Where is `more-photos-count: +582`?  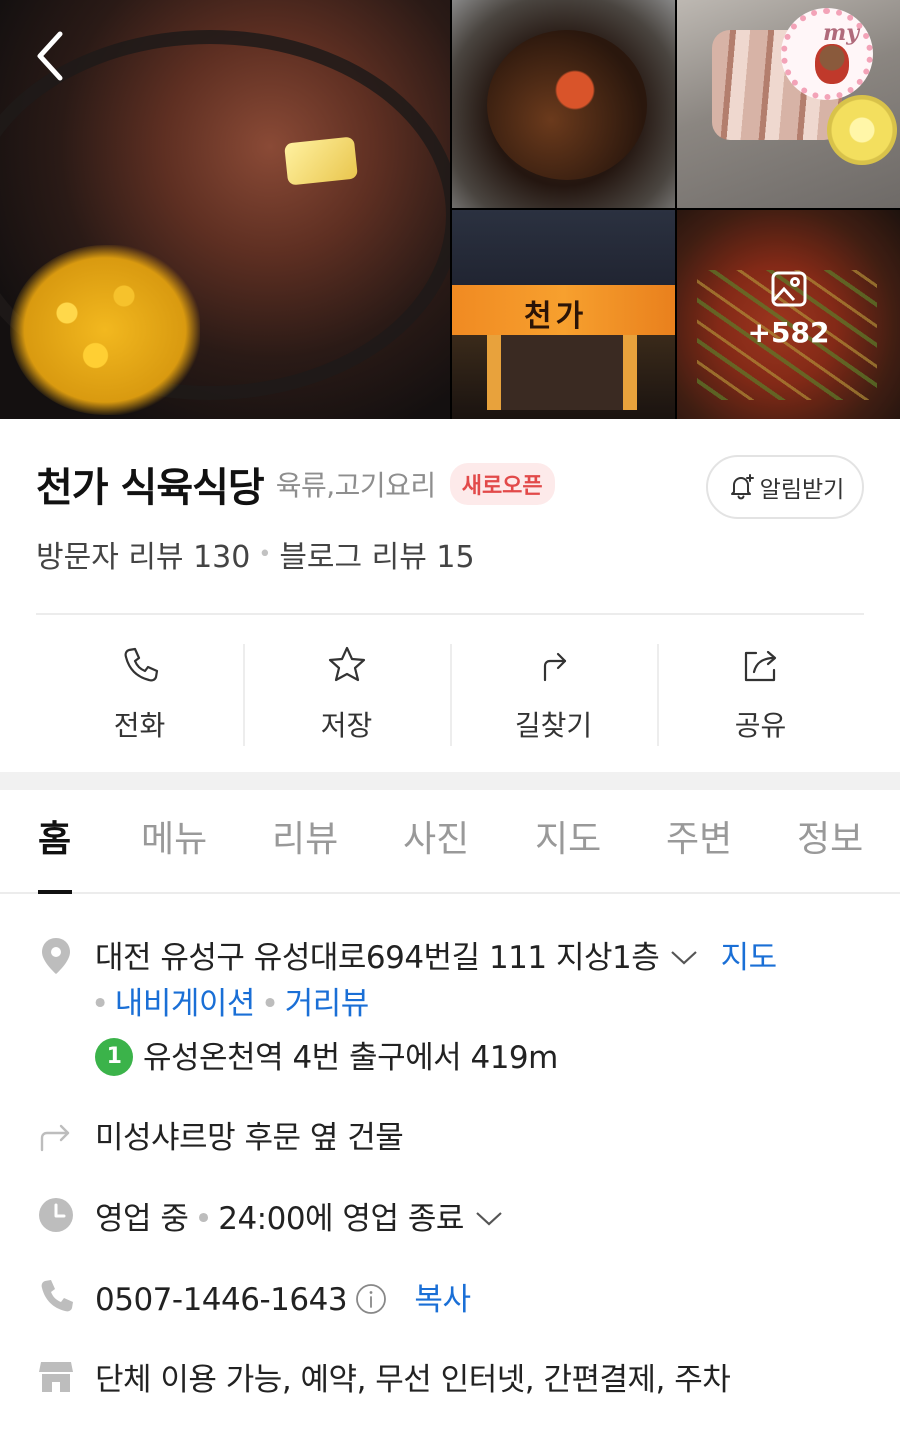 more-photos-count: +582 is located at coordinates (788, 332).